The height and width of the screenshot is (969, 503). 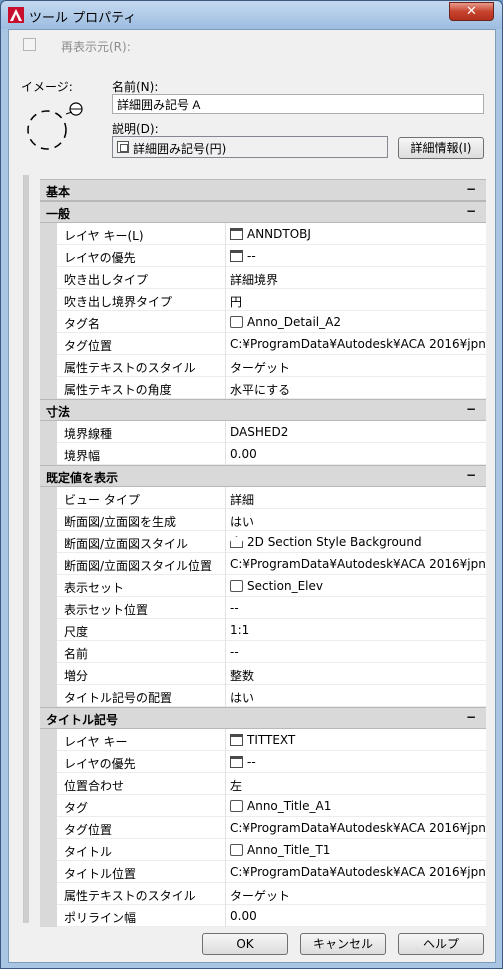 I want to click on section-header: 既定値を表示 −, so click(x=263, y=476).